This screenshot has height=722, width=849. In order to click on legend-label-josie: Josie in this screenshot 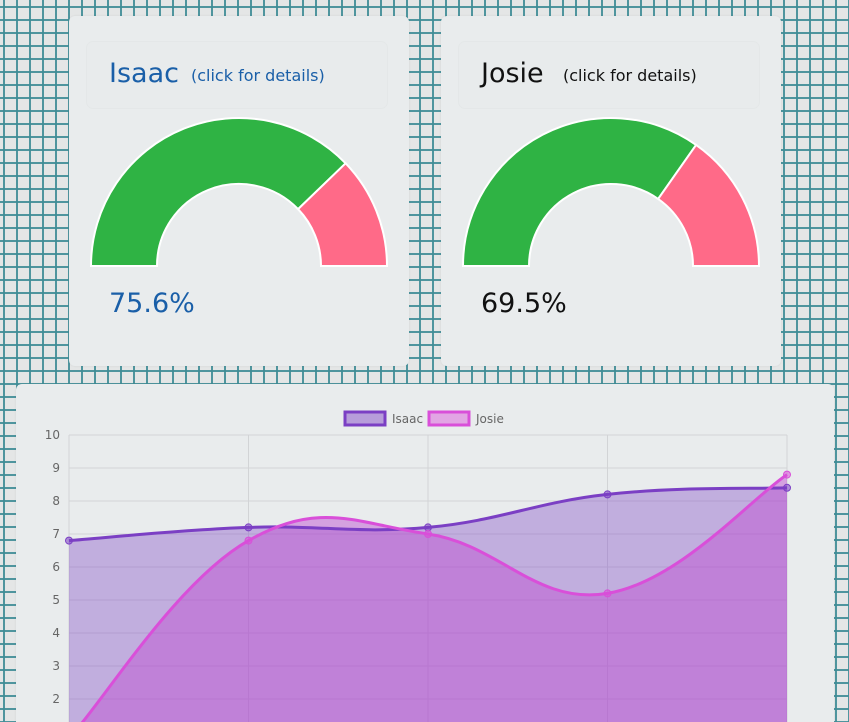, I will do `click(489, 419)`.